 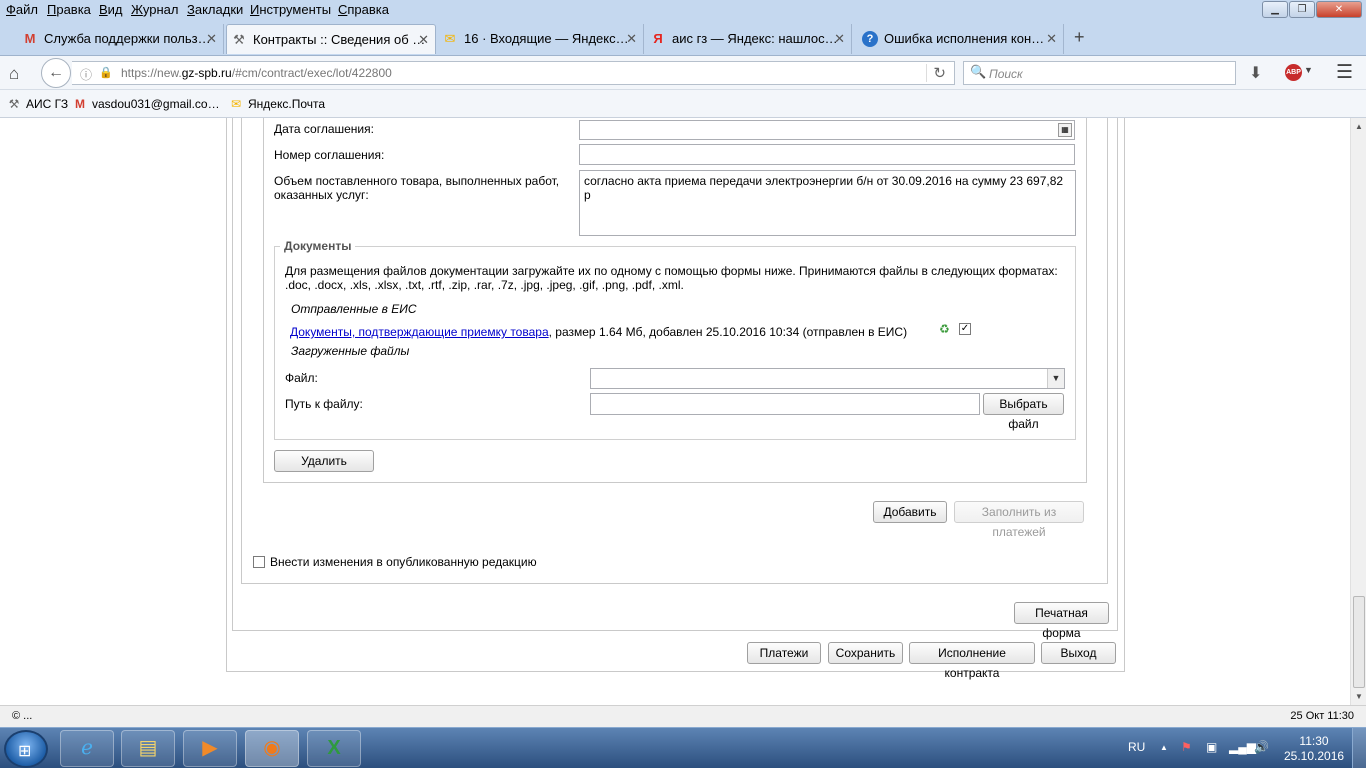 I want to click on tab-support: M Служба поддержки польз… ✕, so click(x=121, y=39).